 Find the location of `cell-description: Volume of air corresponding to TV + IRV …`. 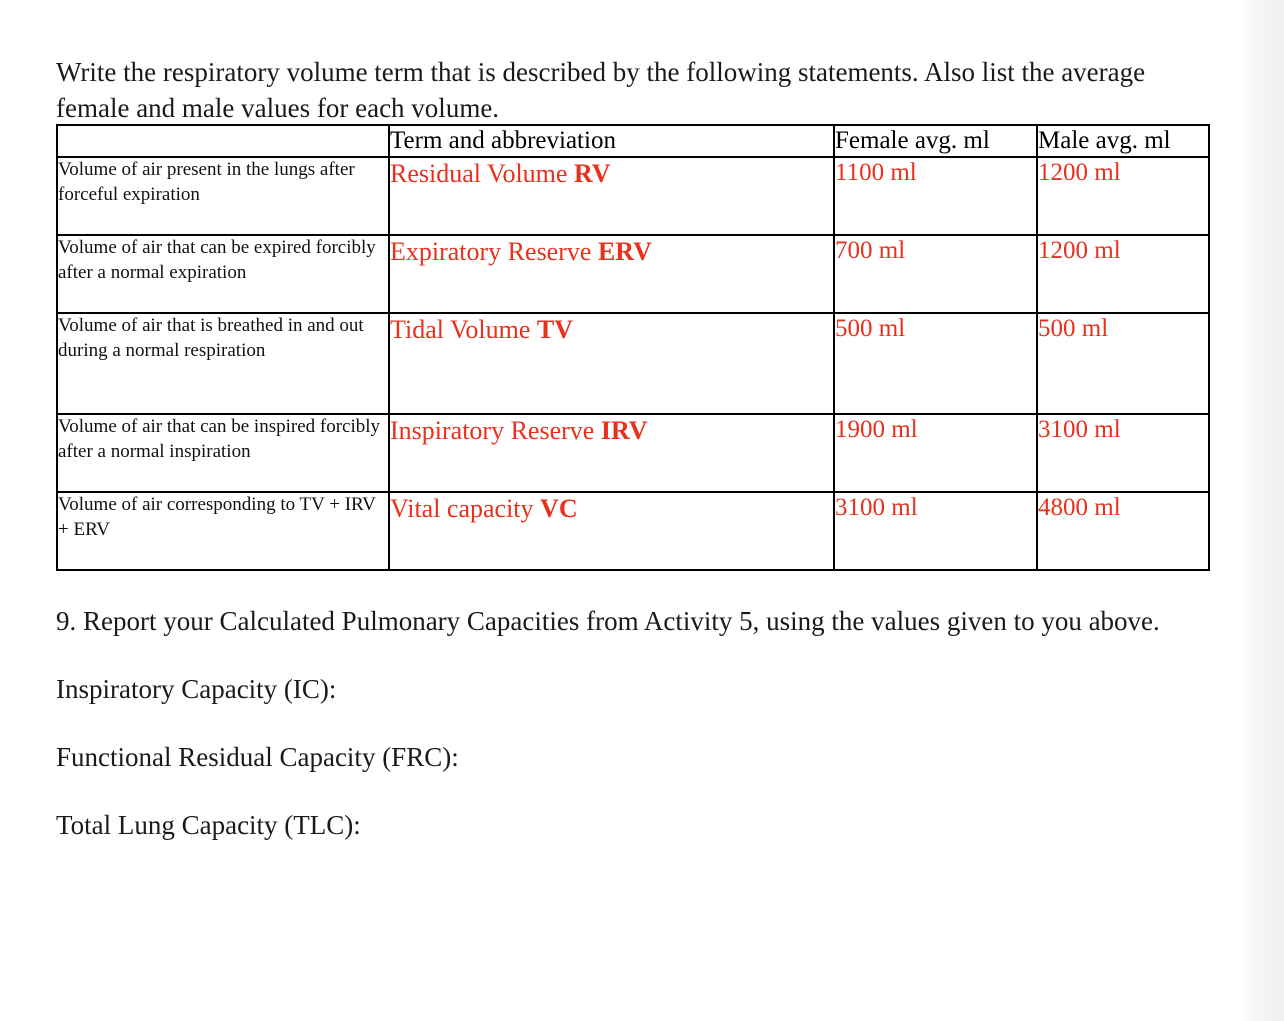

cell-description: Volume of air corresponding to TV + IRV … is located at coordinates (223, 531).